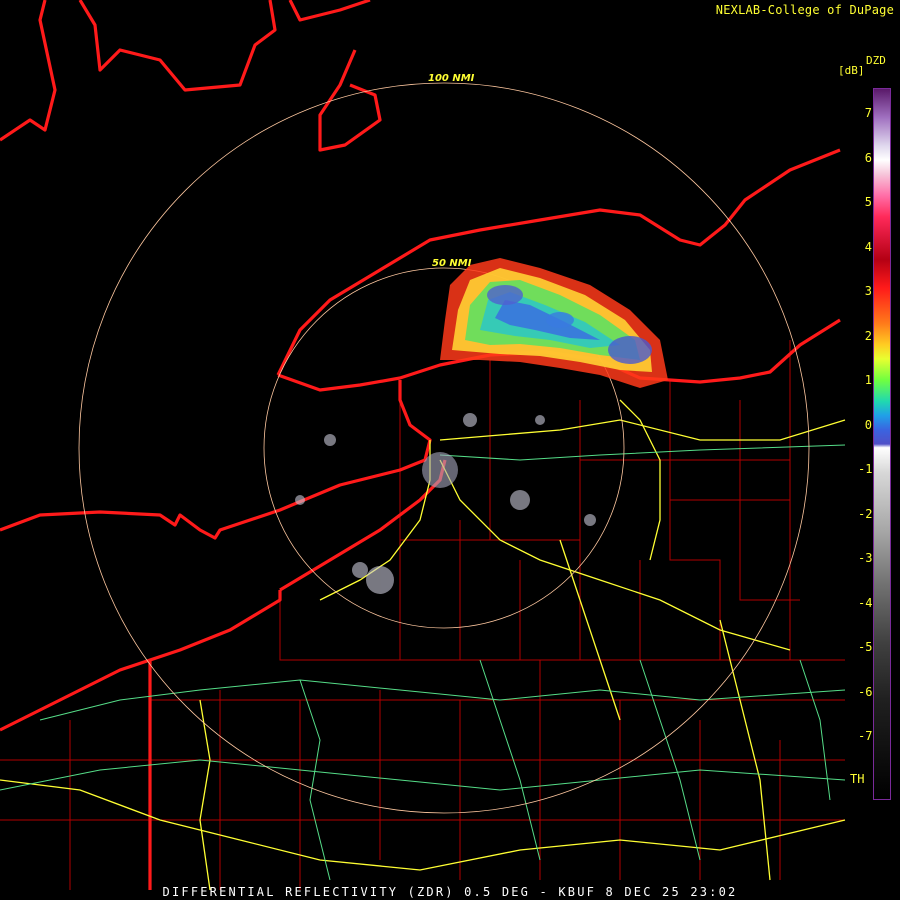 Image resolution: width=900 pixels, height=900 pixels. What do you see at coordinates (868, 202) in the screenshot?
I see `legend-tick: 5` at bounding box center [868, 202].